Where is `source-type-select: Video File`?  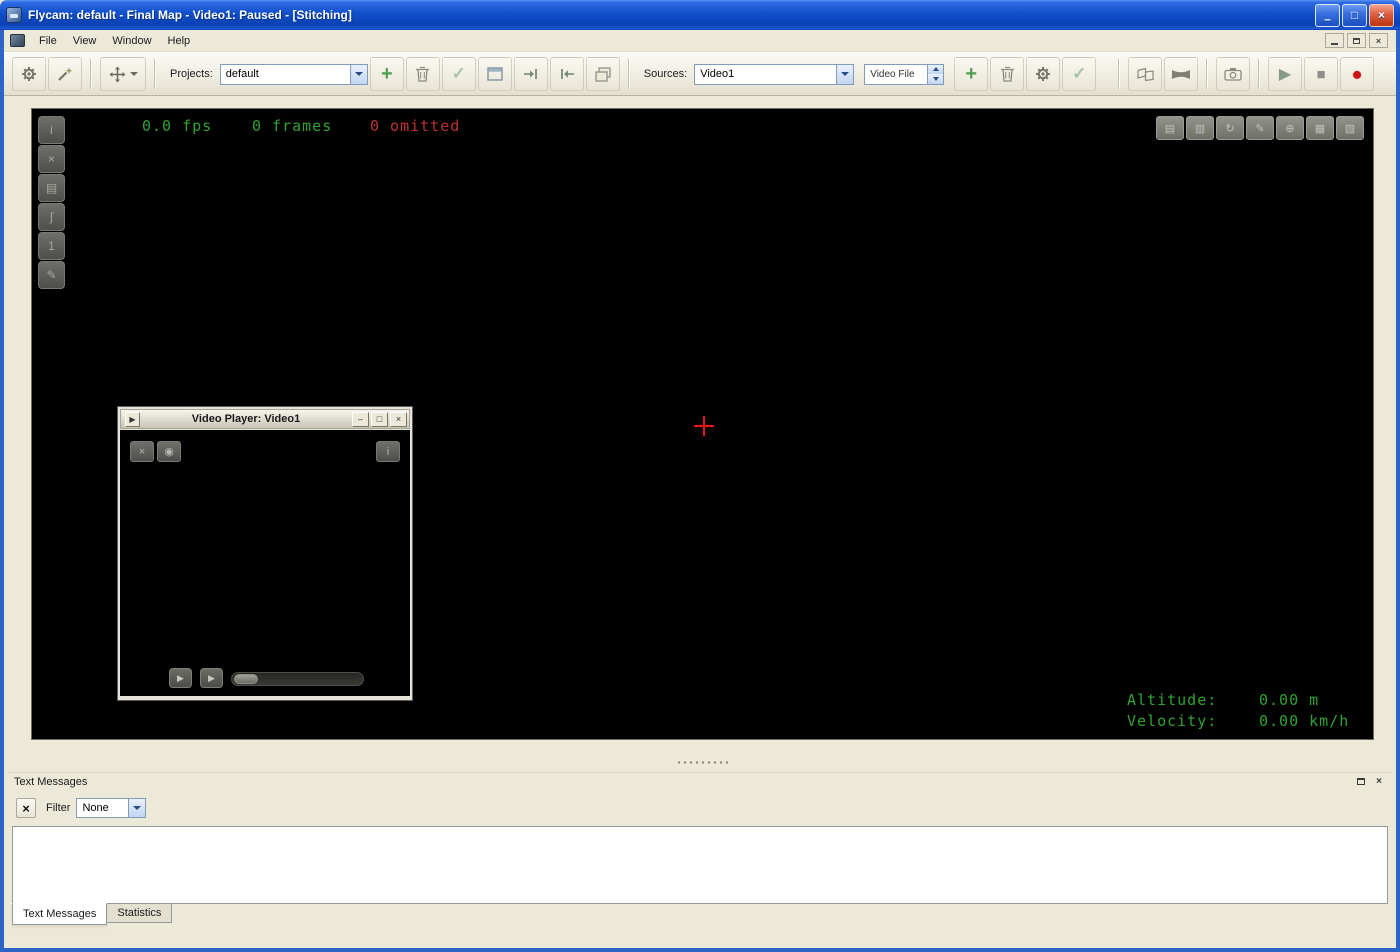
source-type-select: Video File is located at coordinates (904, 74).